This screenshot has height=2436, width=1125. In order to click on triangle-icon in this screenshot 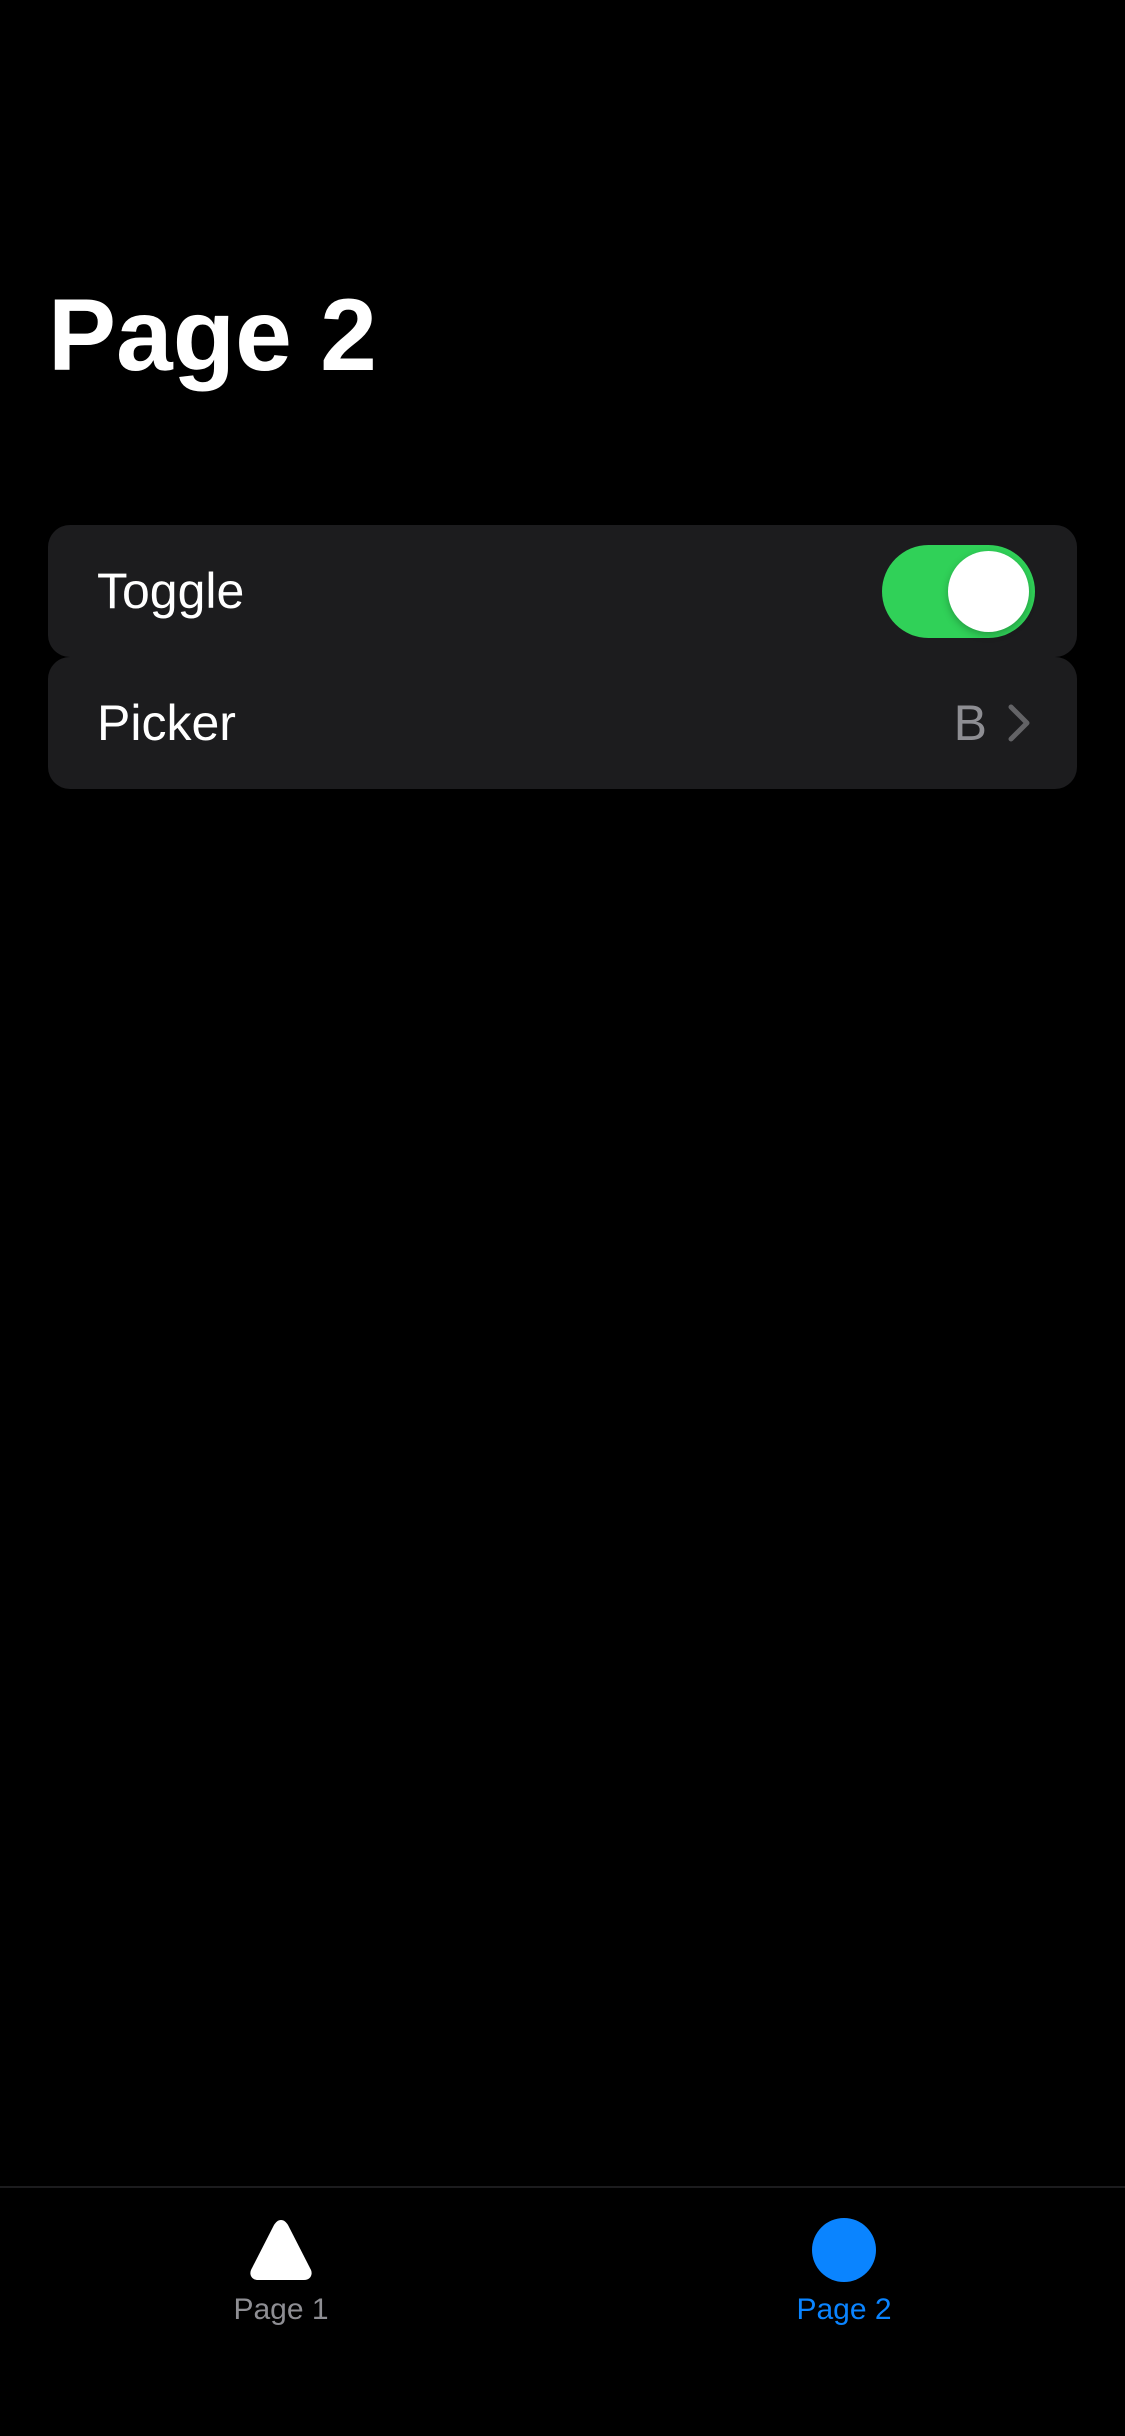, I will do `click(281, 2250)`.